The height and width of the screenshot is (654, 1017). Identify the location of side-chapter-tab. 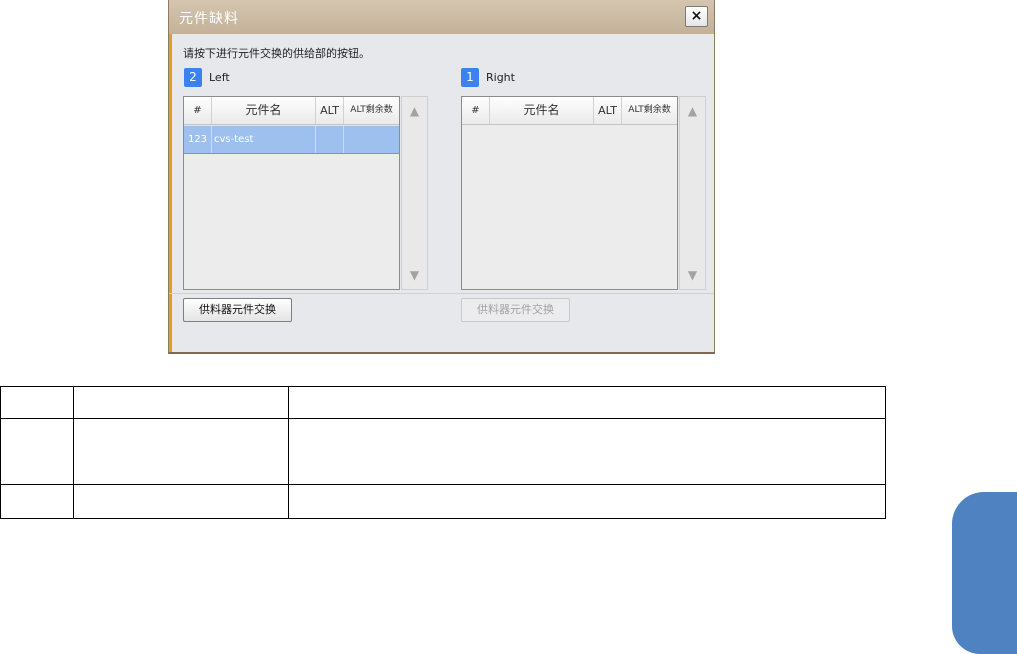
(984, 573).